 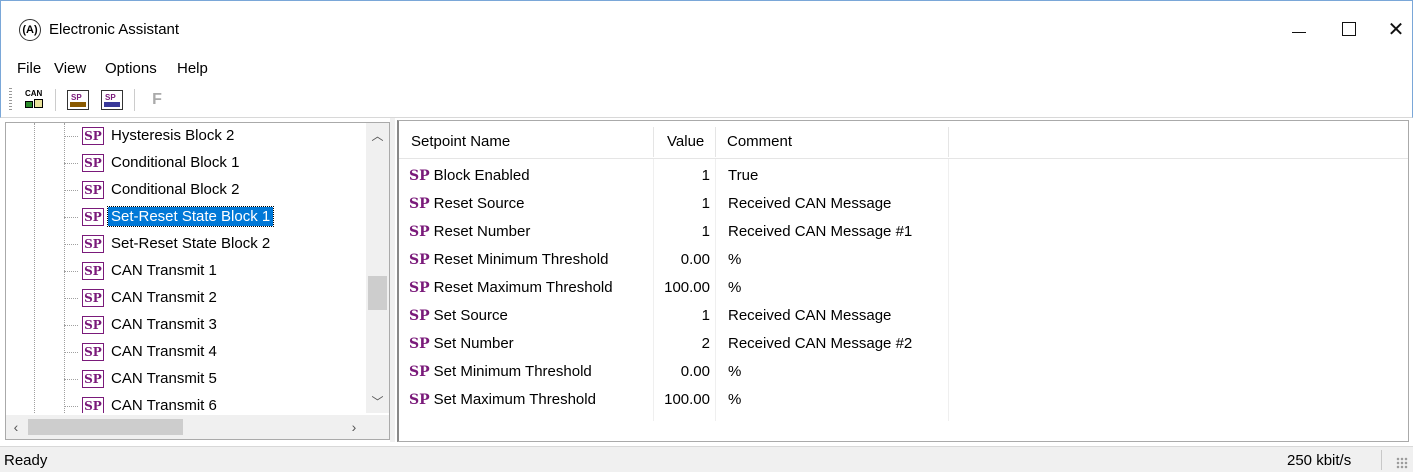 What do you see at coordinates (55, 100) in the screenshot?
I see `toolbar-separator` at bounding box center [55, 100].